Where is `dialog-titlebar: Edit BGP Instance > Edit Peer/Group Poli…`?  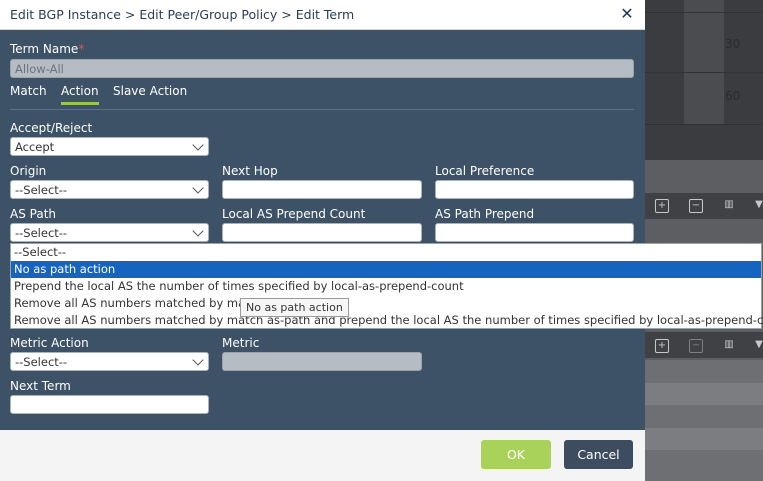
dialog-titlebar: Edit BGP Instance > Edit Peer/Group Poli… is located at coordinates (322, 15).